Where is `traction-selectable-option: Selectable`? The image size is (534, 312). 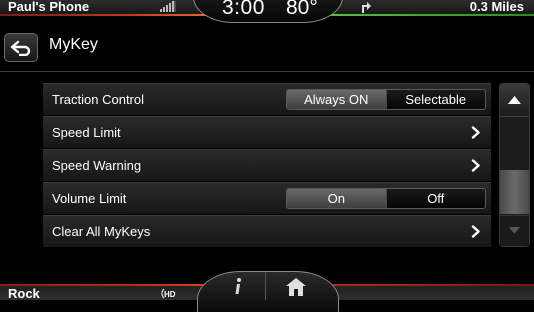 traction-selectable-option: Selectable is located at coordinates (435, 99).